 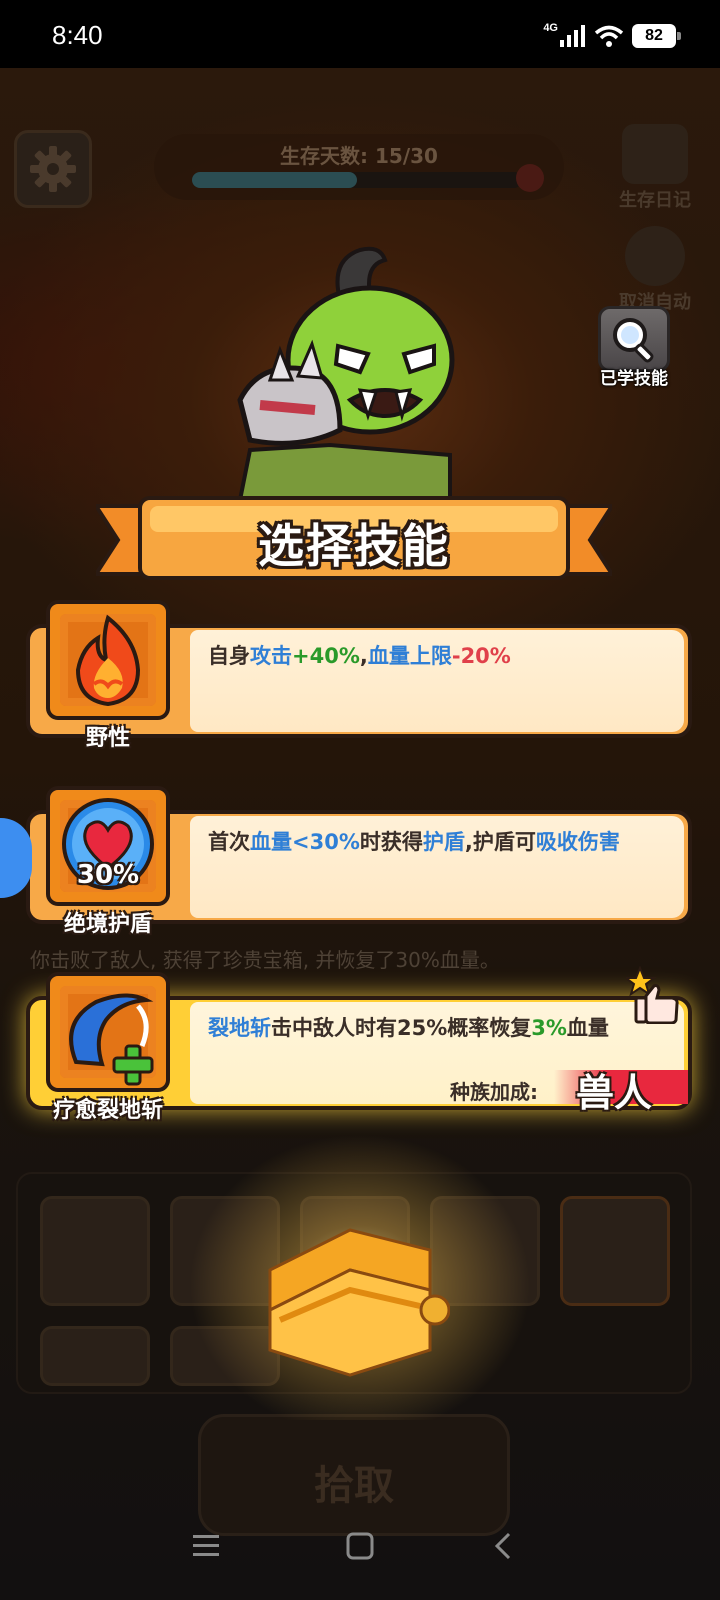 What do you see at coordinates (530, 178) in the screenshot?
I see `skull-icon` at bounding box center [530, 178].